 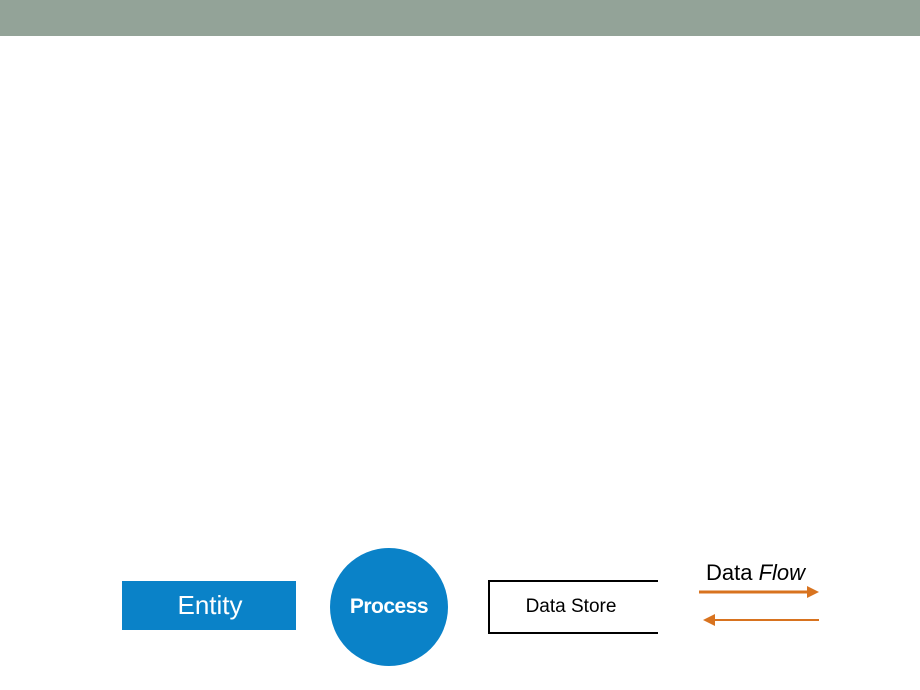 What do you see at coordinates (761, 620) in the screenshot?
I see `arrow-left-icon` at bounding box center [761, 620].